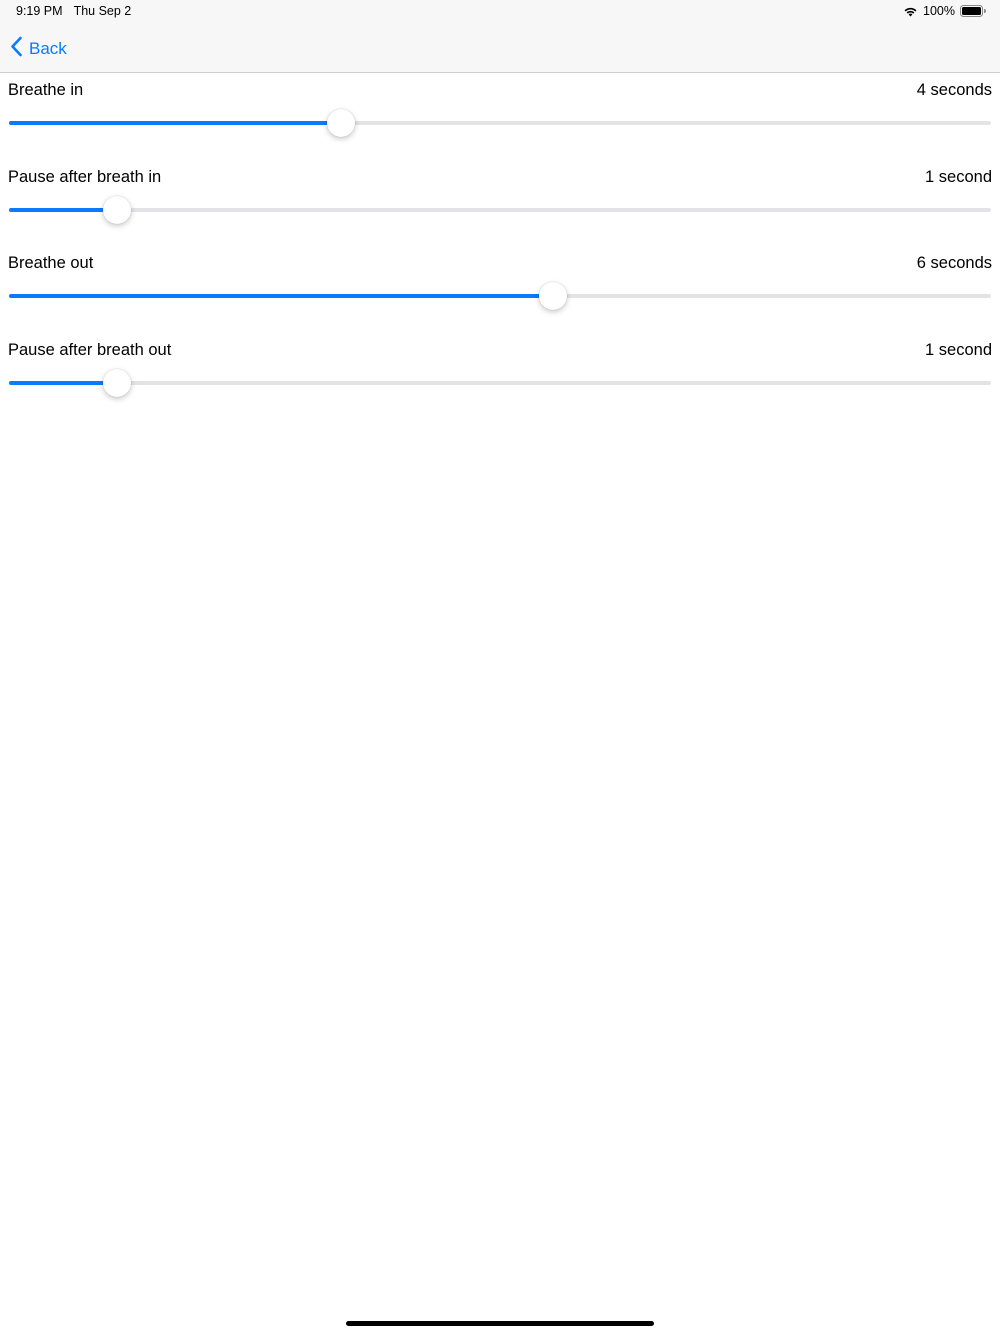  I want to click on breathe-out-slider, so click(500, 296).